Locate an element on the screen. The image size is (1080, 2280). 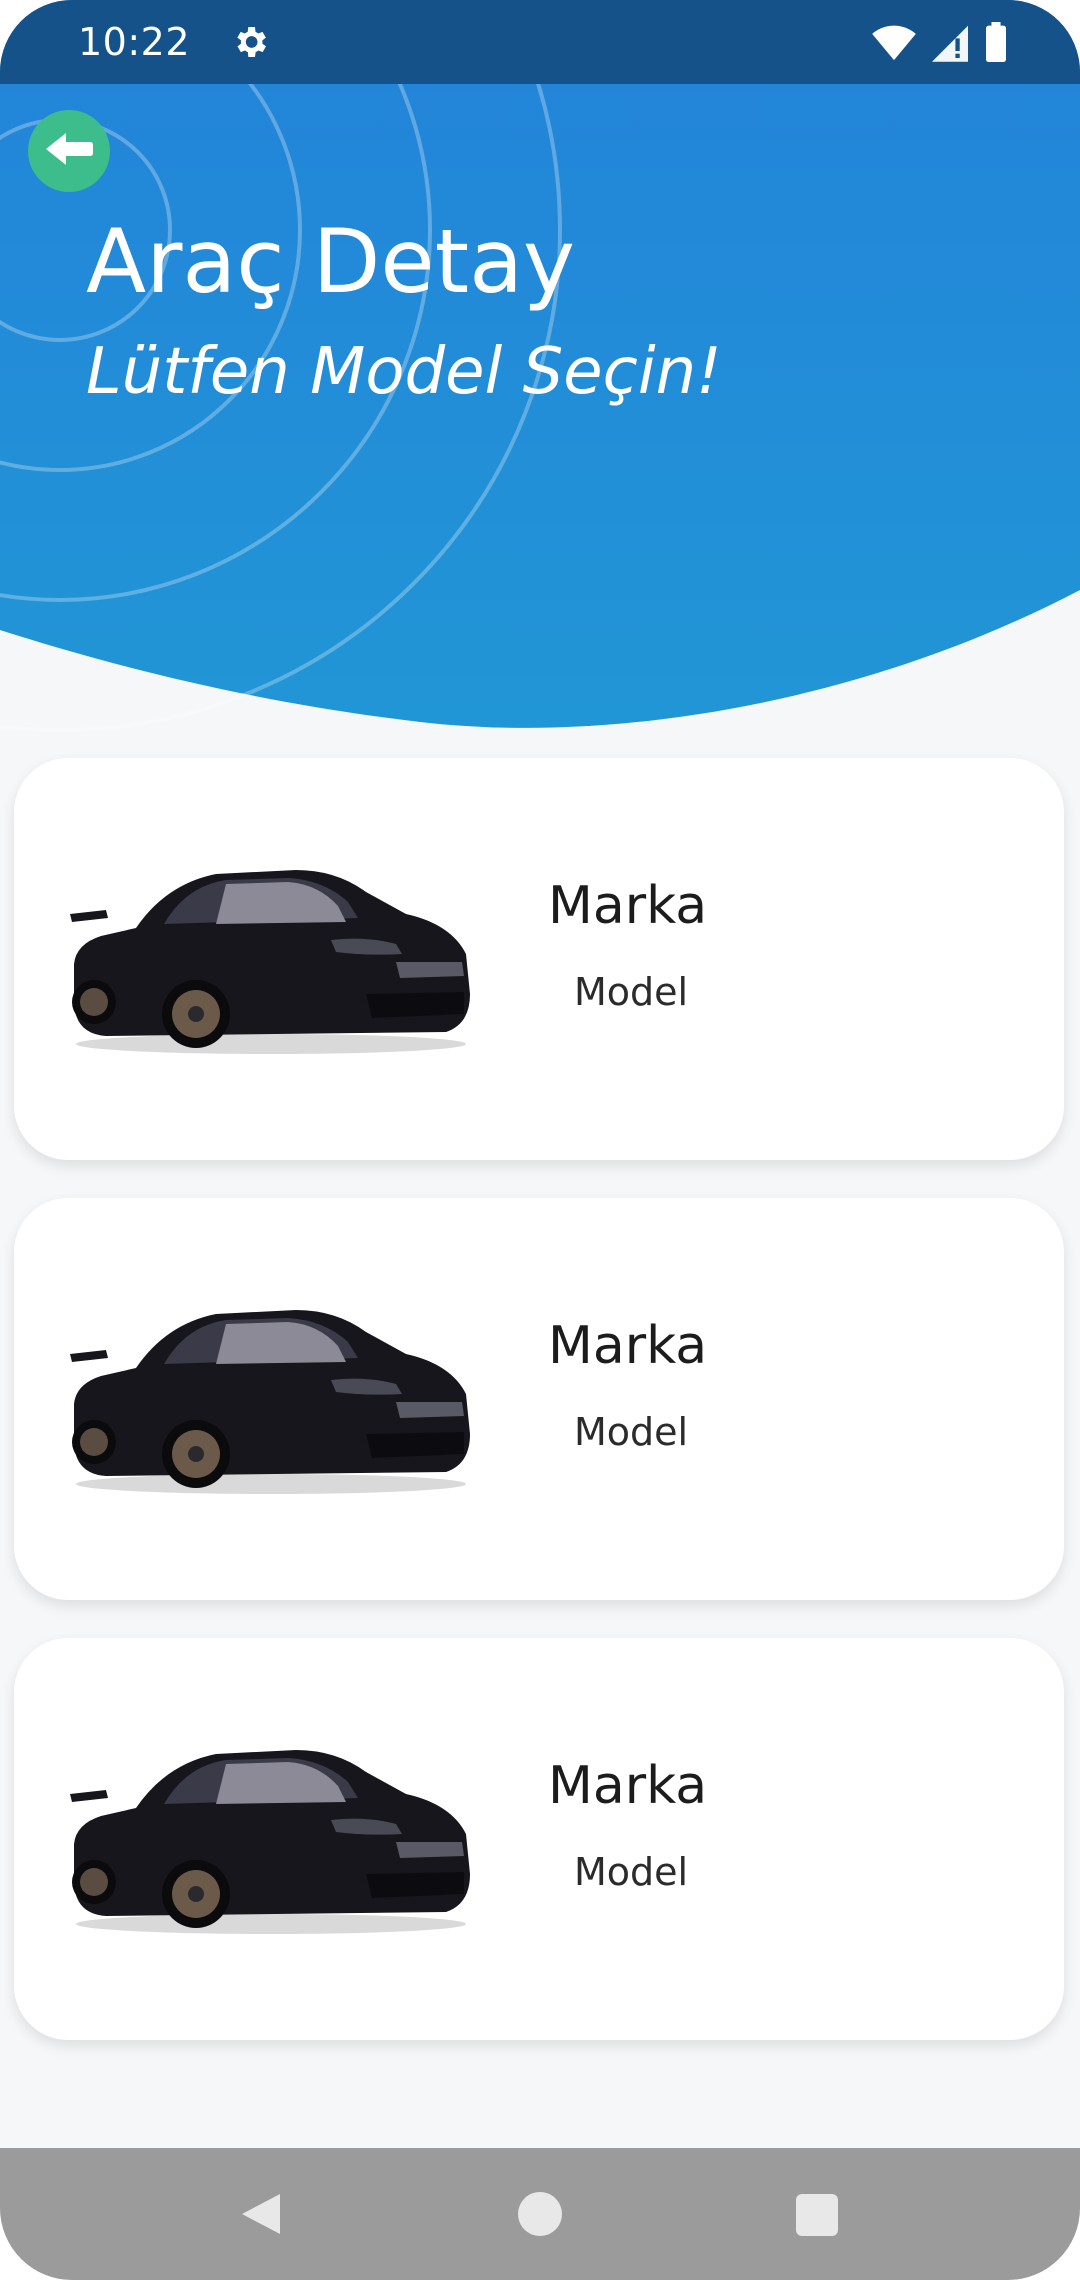
arrow-left-icon is located at coordinates (69, 151).